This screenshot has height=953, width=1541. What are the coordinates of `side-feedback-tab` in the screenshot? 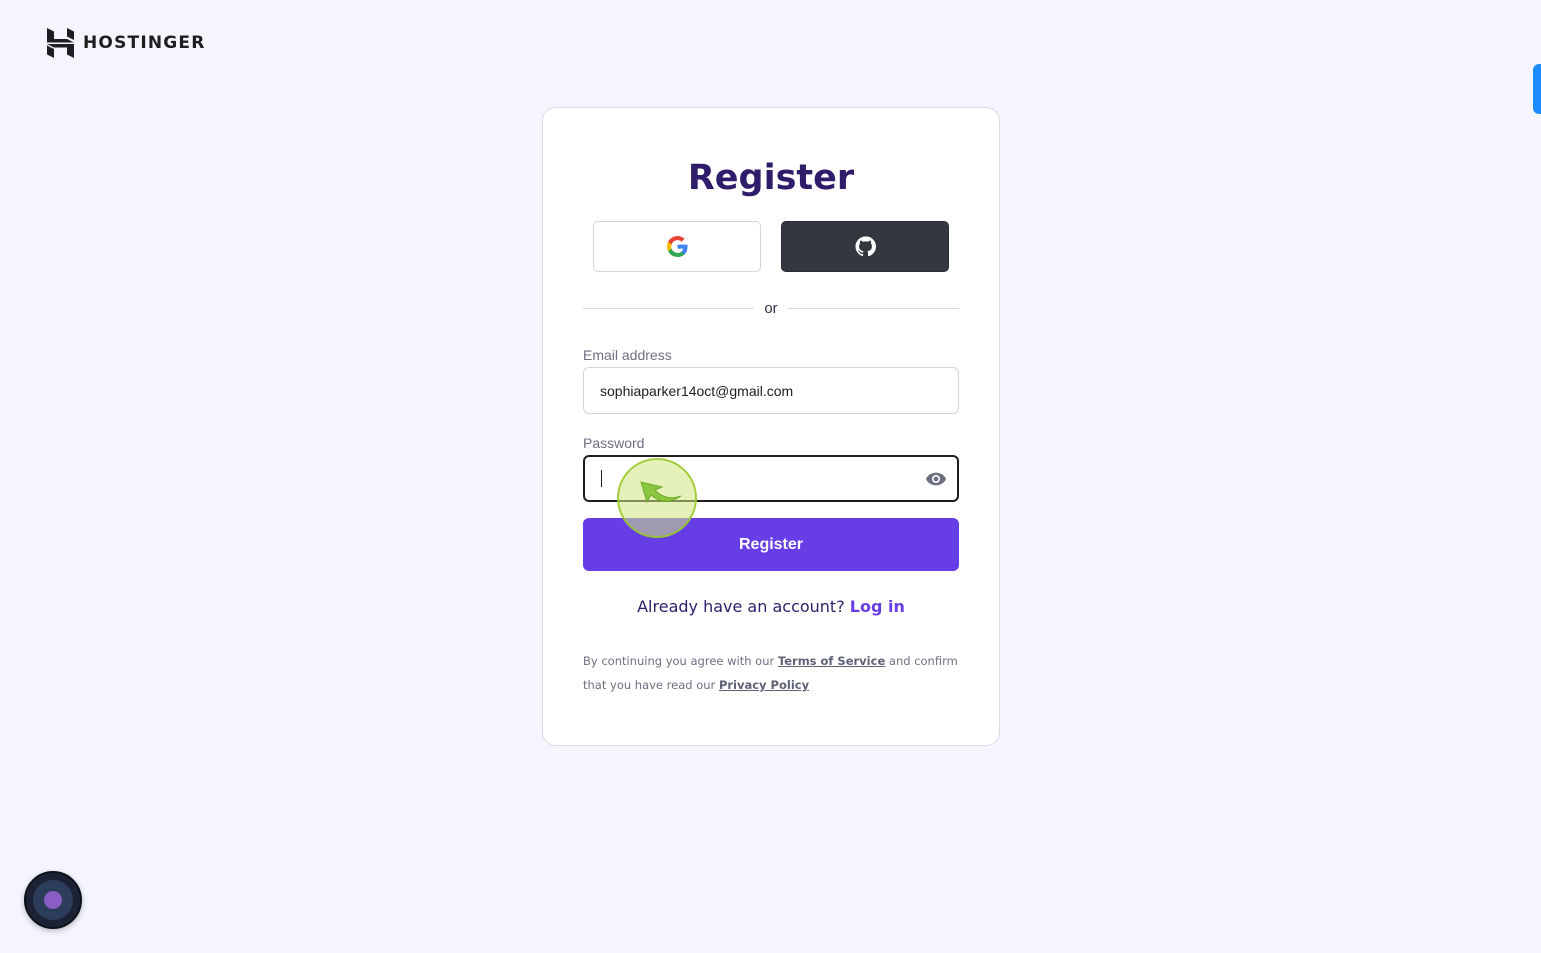 It's located at (1537, 89).